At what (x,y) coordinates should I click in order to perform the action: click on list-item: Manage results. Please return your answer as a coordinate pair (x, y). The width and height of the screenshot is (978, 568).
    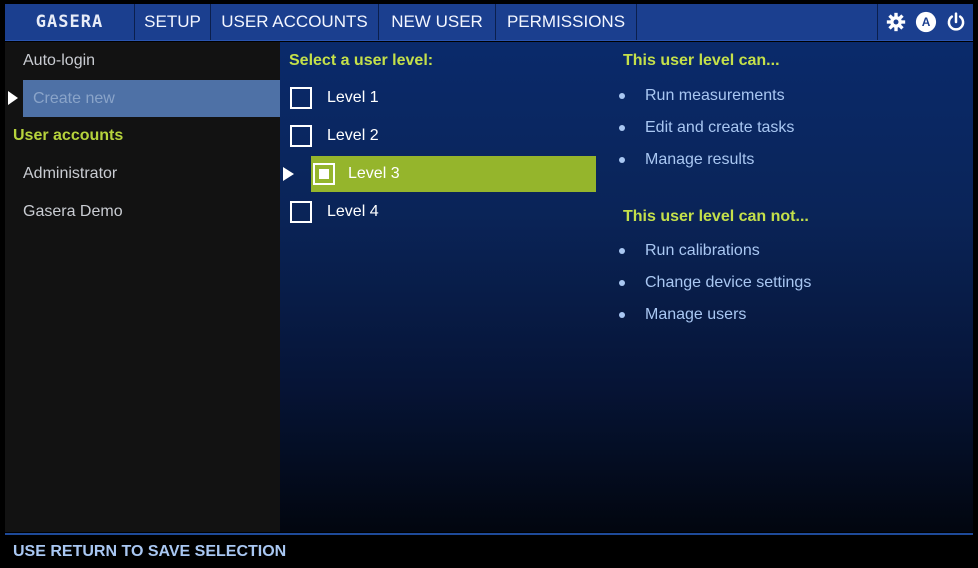
    Looking at the image, I should click on (705, 160).